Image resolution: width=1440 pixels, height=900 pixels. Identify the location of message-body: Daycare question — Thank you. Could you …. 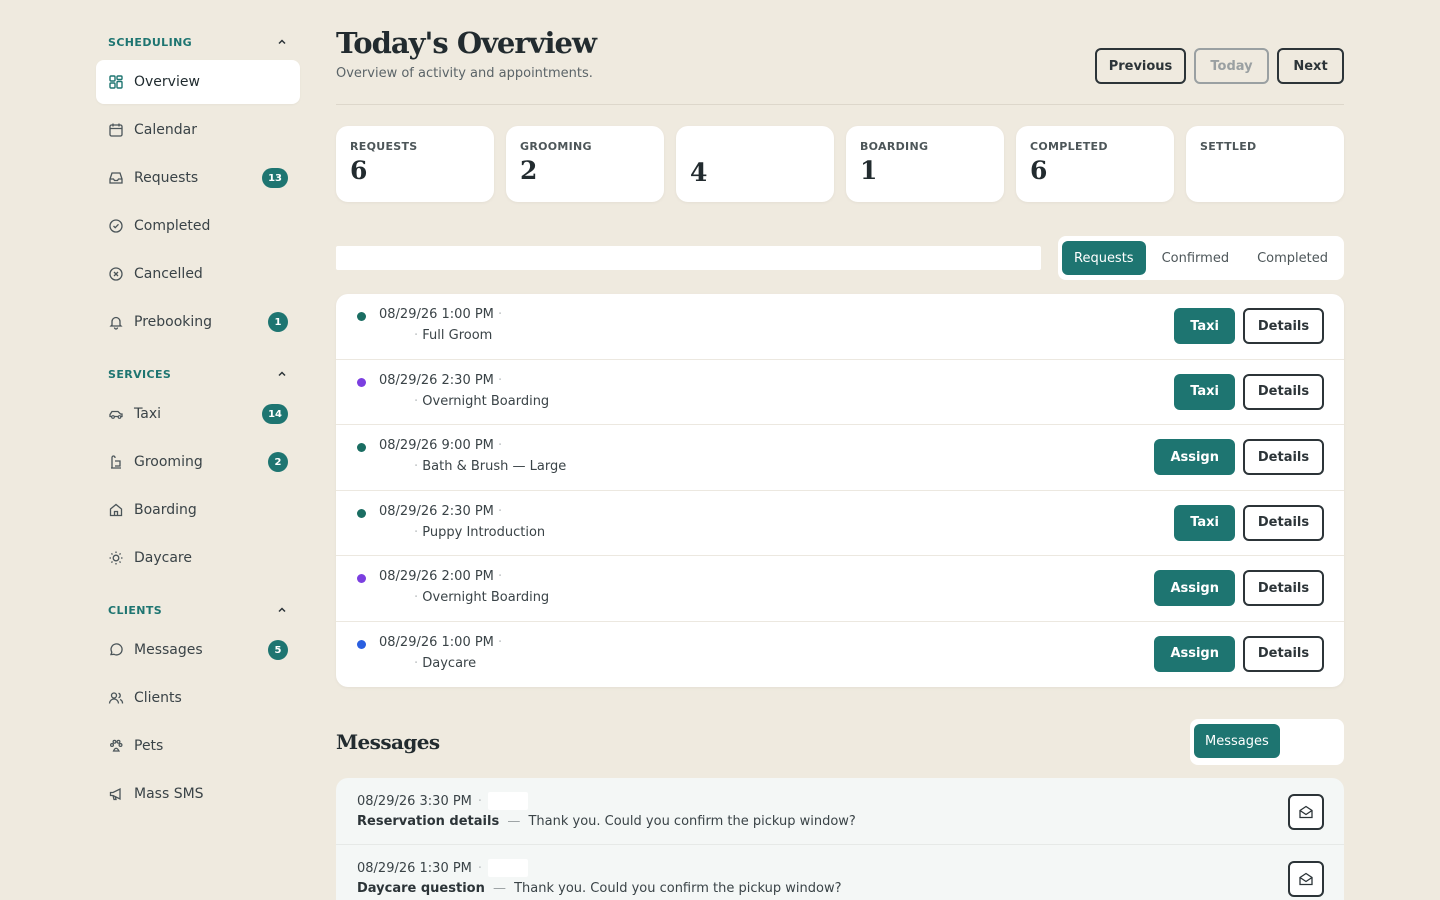
(599, 888).